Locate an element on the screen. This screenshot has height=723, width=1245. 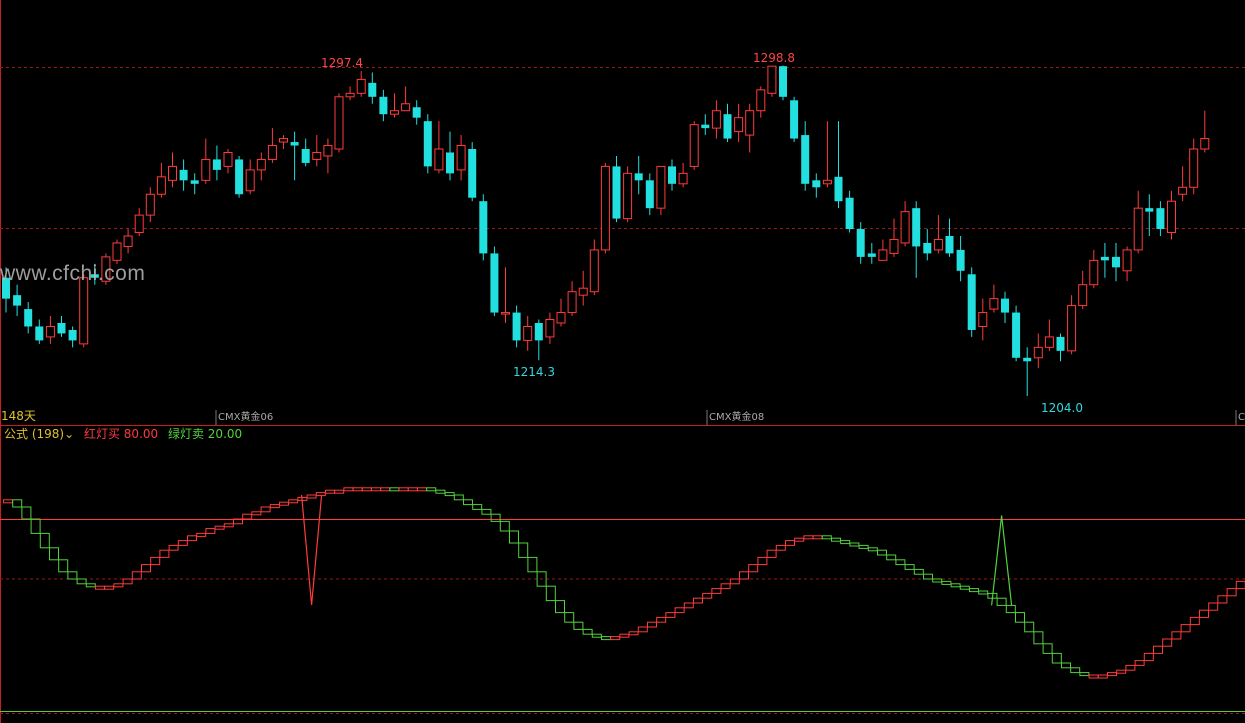
contract-label: C is located at coordinates (1241, 417).